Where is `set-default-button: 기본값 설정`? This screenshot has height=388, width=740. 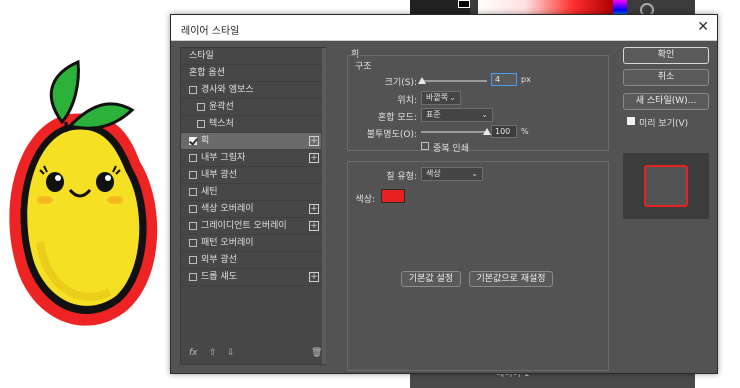 set-default-button: 기본값 설정 is located at coordinates (431, 279).